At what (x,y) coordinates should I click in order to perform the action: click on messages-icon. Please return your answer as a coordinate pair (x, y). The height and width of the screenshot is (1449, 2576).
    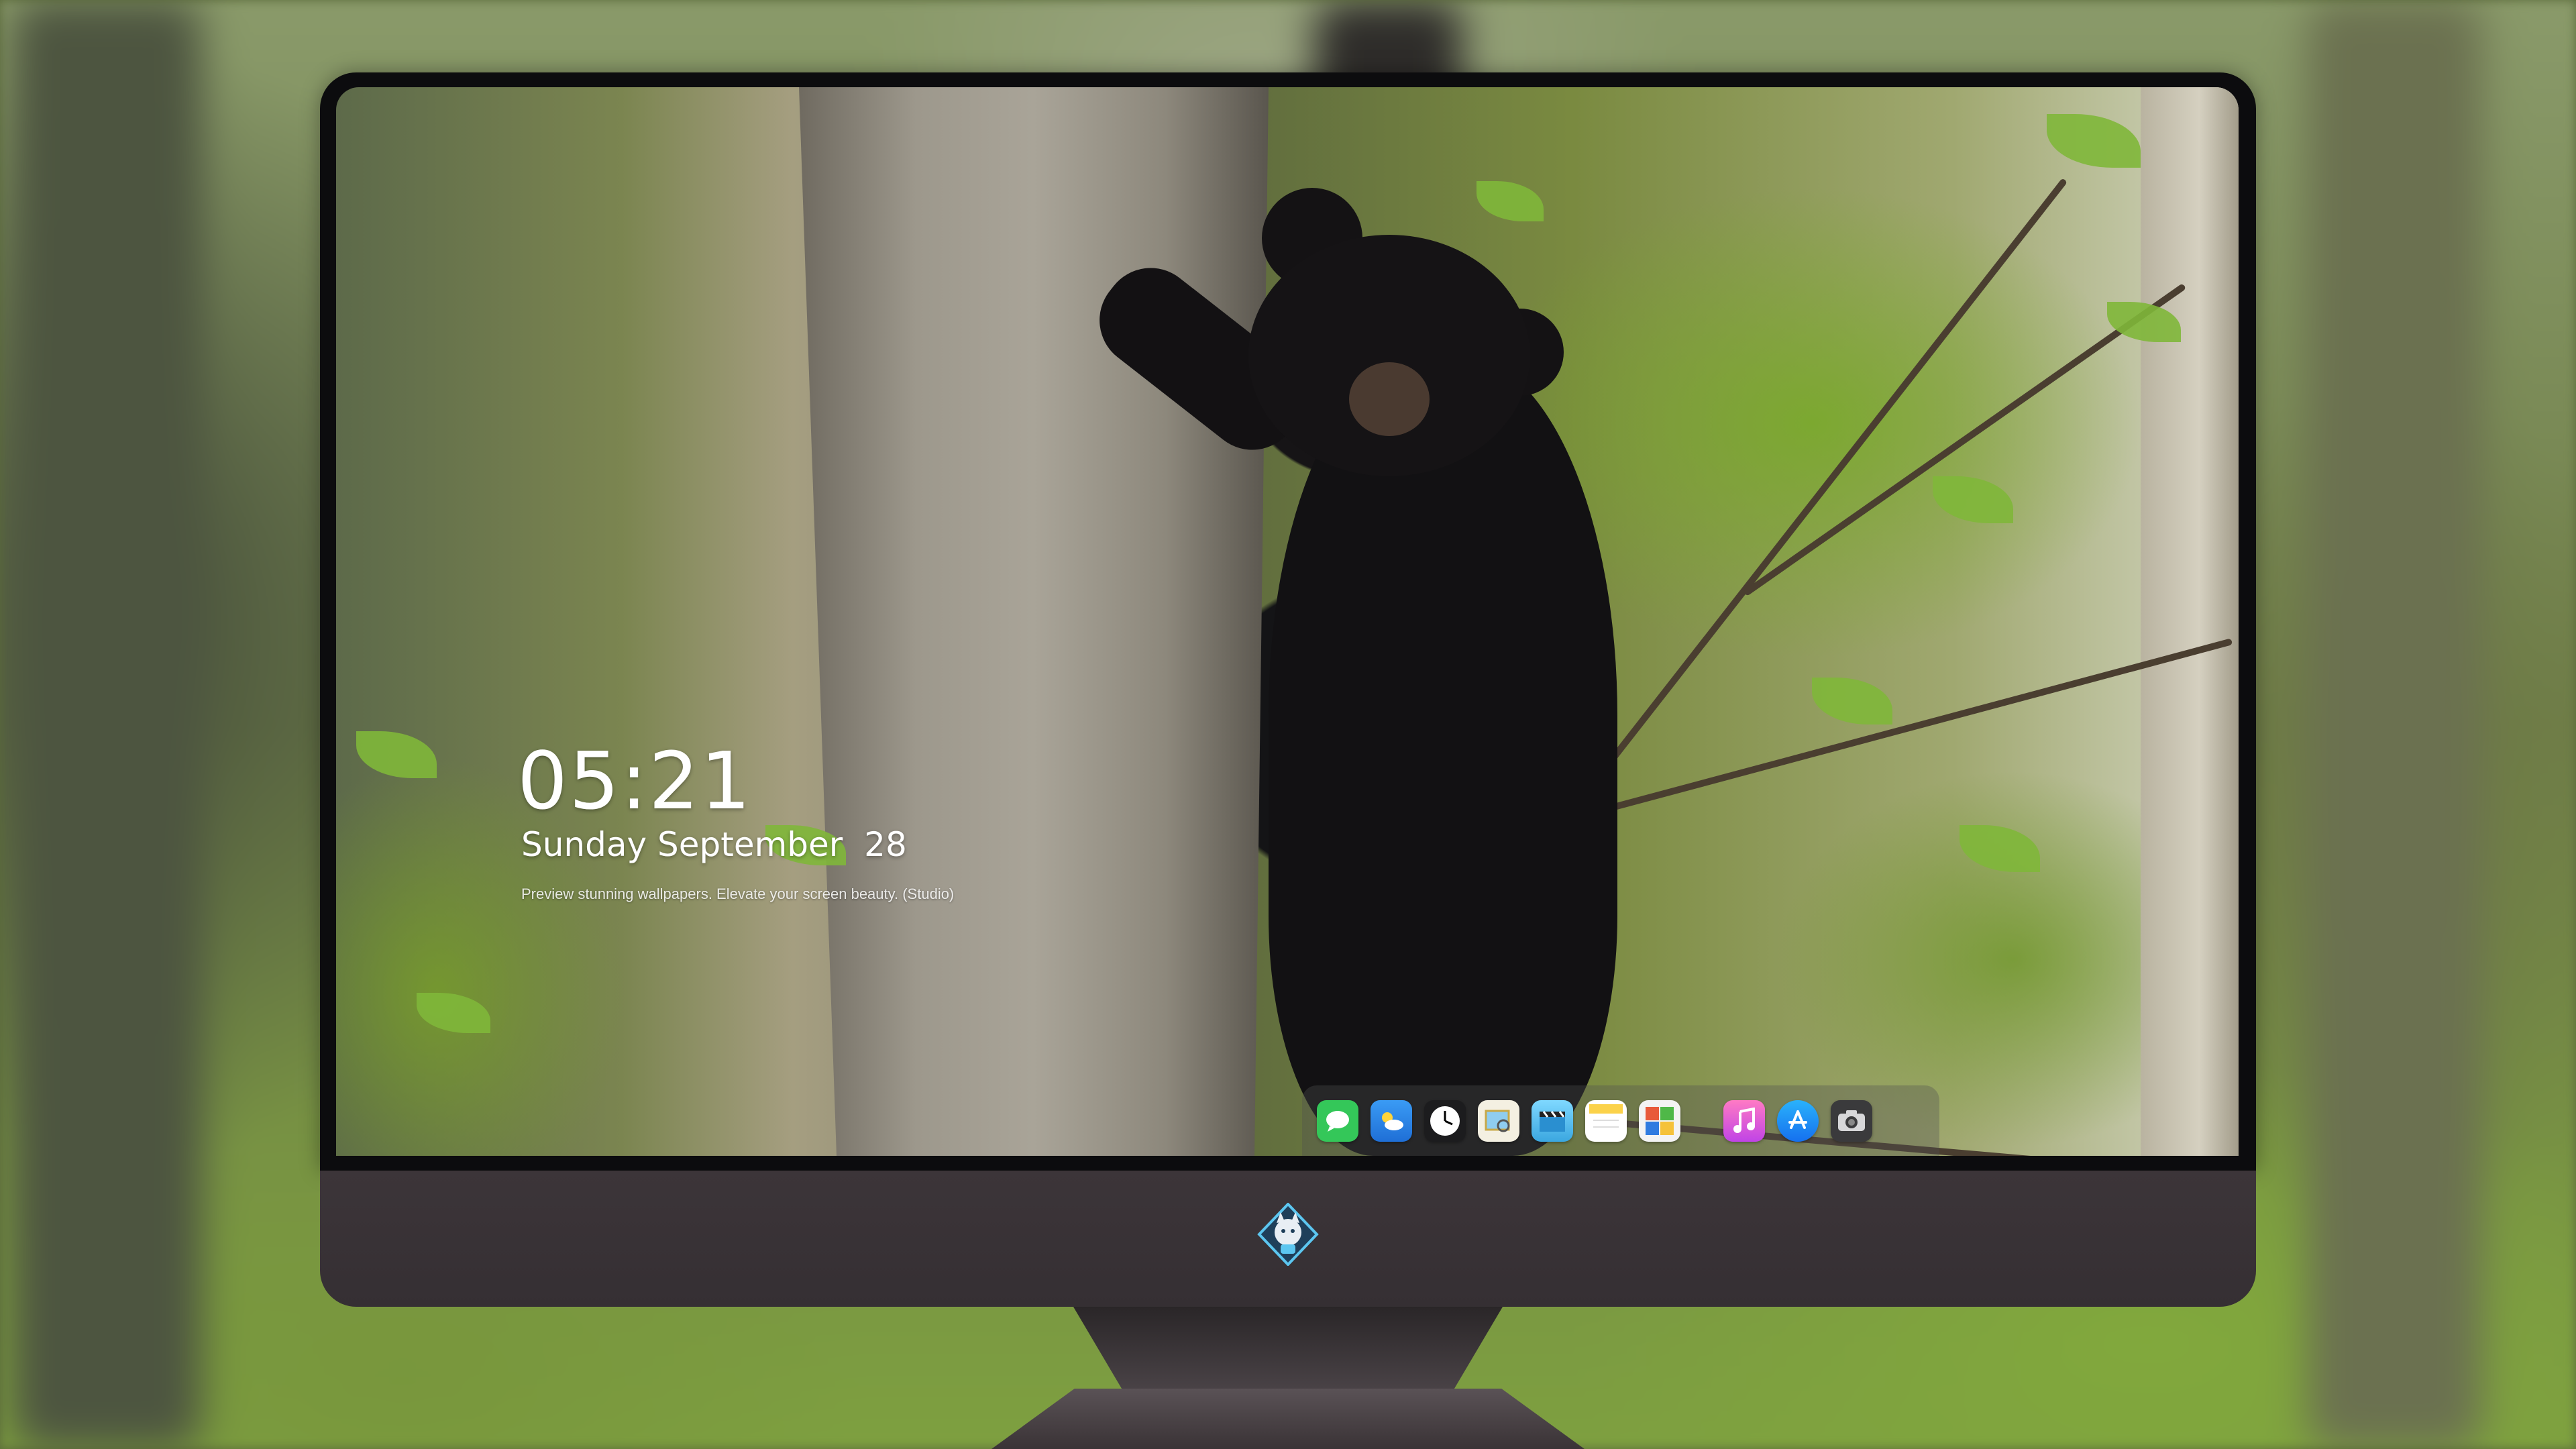
    Looking at the image, I should click on (1337, 1120).